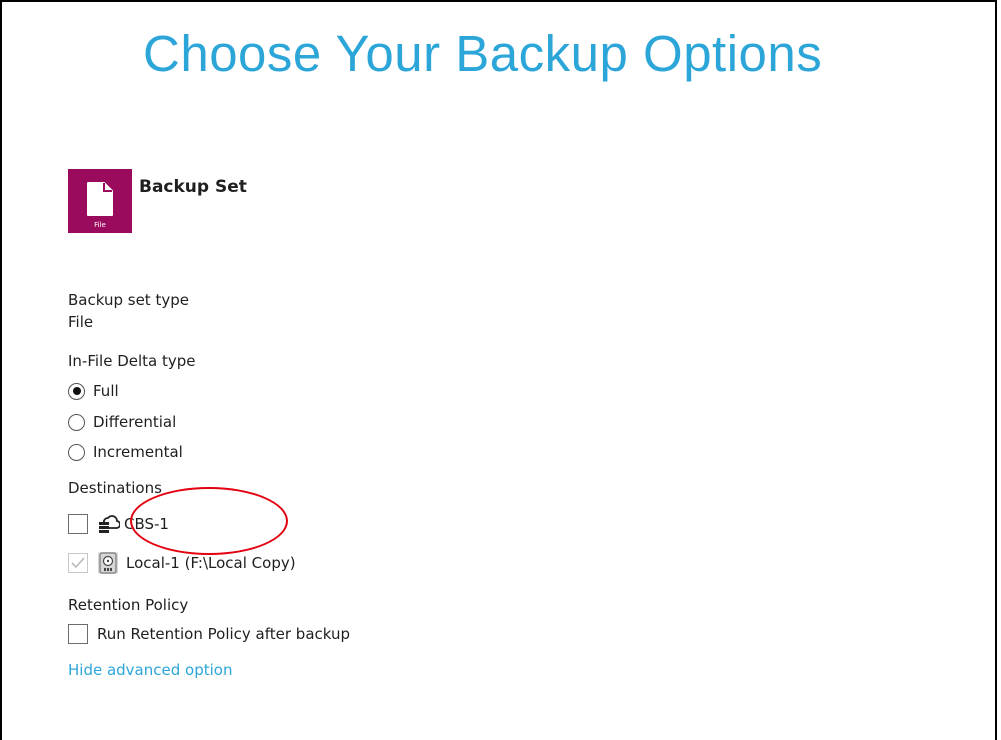  What do you see at coordinates (115, 488) in the screenshot?
I see `destinations-label: Destinations` at bounding box center [115, 488].